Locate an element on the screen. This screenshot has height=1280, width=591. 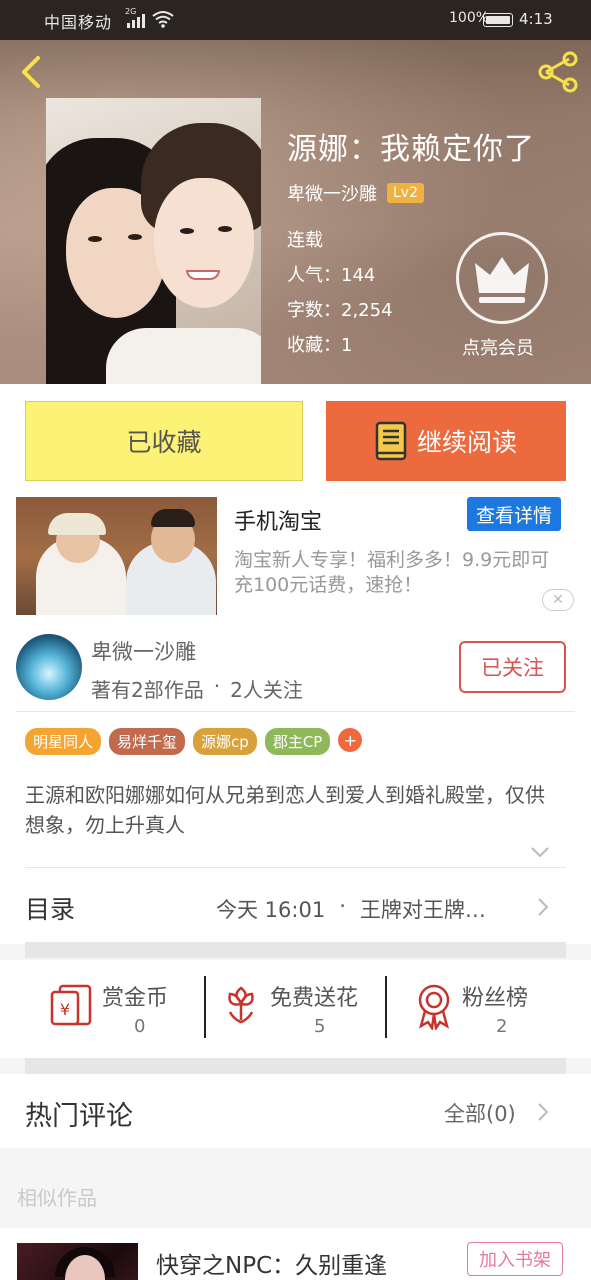
author-line: 卑微一沙雕 Lv2 is located at coordinates (355, 193).